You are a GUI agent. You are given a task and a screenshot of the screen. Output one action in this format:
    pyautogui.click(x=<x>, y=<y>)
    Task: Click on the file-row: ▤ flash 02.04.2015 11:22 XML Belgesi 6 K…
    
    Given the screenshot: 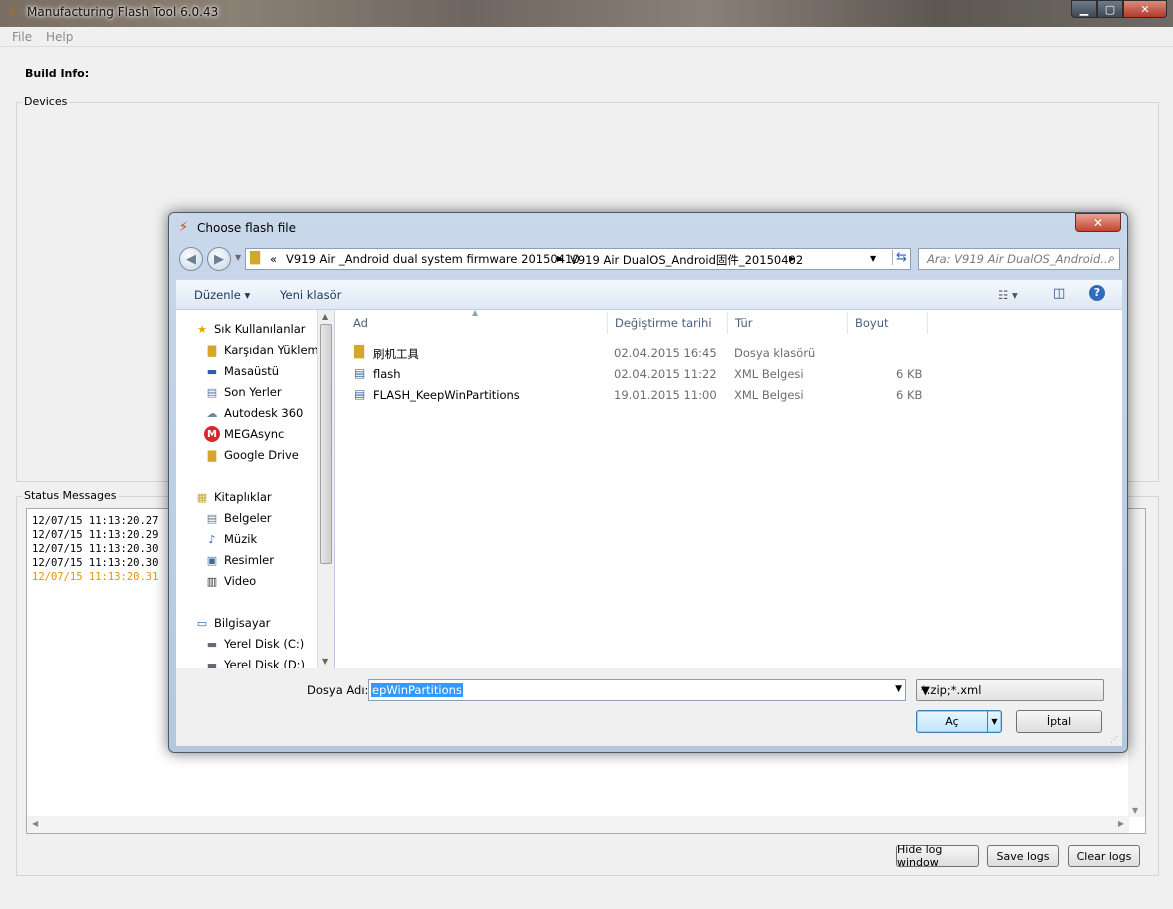 What is the action you would take?
    pyautogui.click(x=673, y=374)
    